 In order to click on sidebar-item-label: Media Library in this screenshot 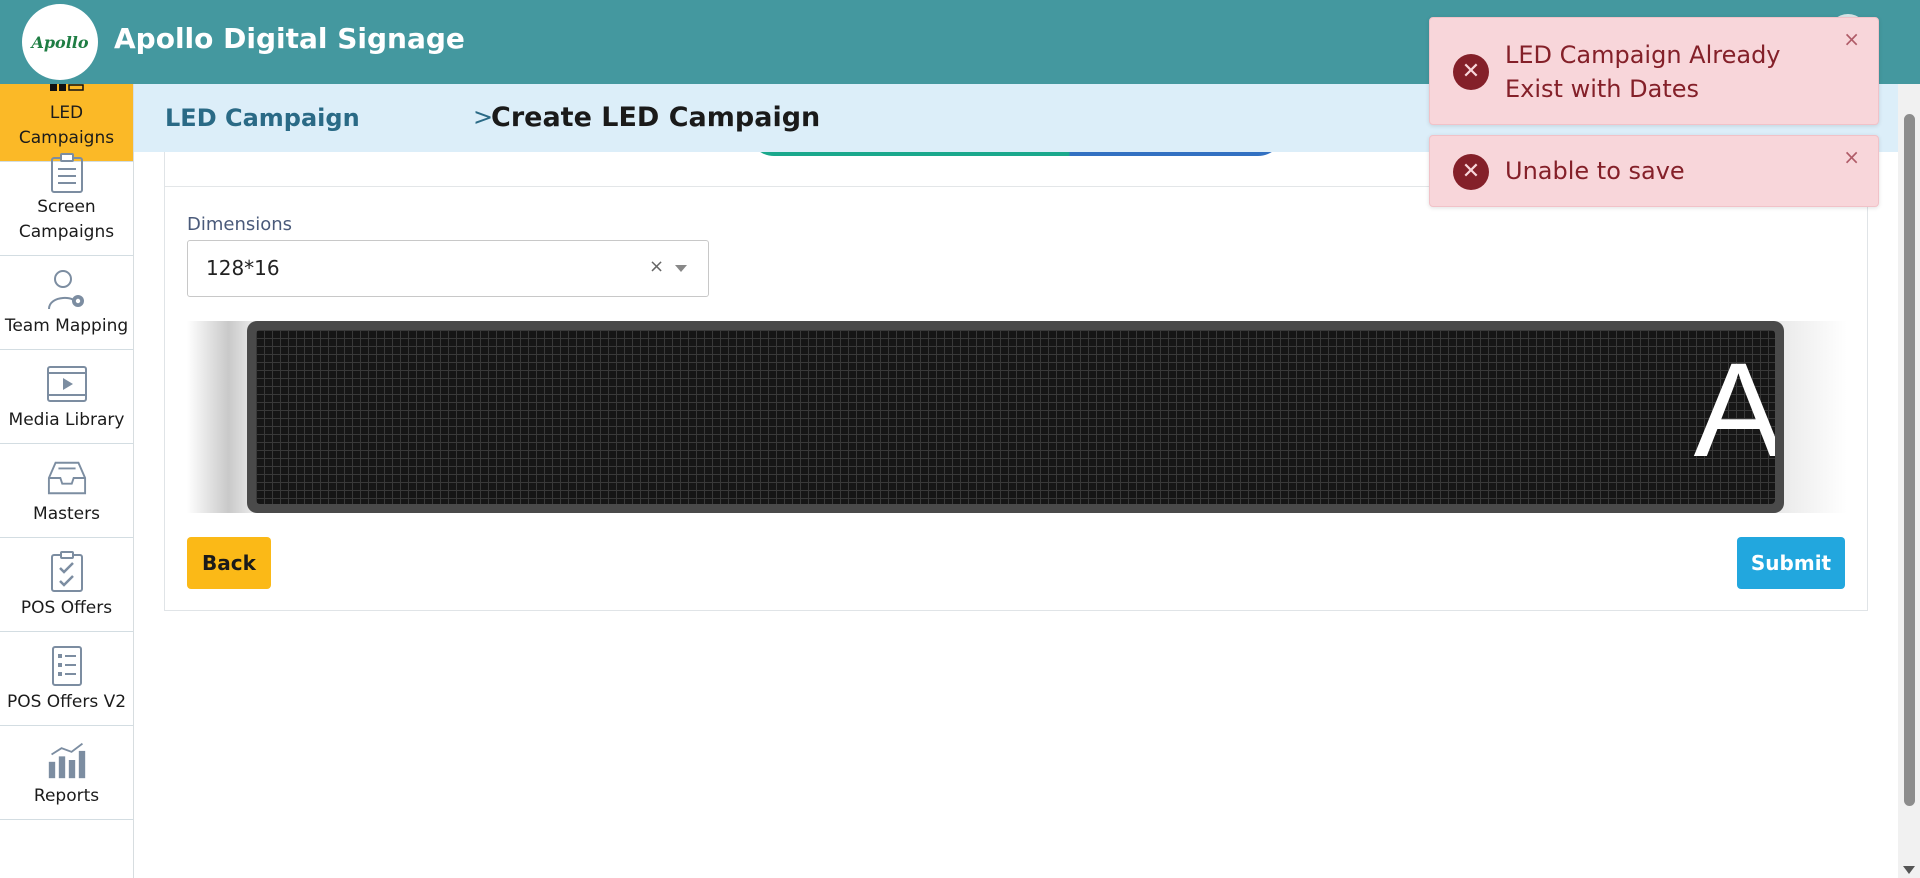, I will do `click(66, 420)`.